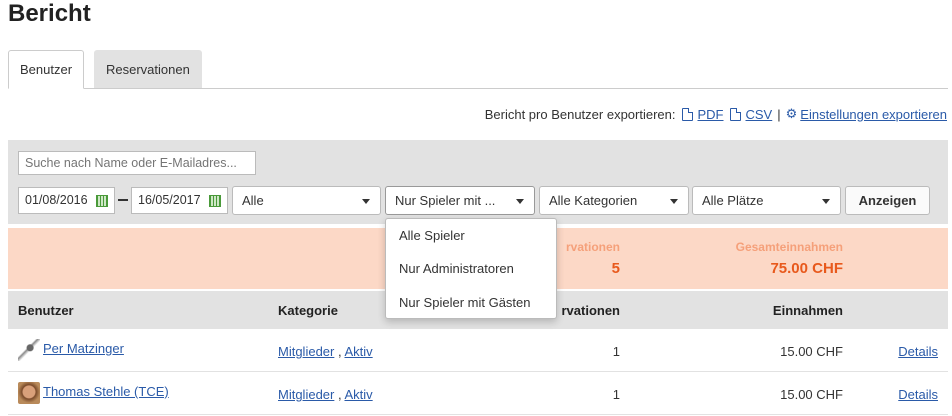 The height and width of the screenshot is (416, 952). Describe the element at coordinates (465, 302) in the screenshot. I see `dropdown-option-players-with-guests: Nur Spieler mit Gästen` at that location.